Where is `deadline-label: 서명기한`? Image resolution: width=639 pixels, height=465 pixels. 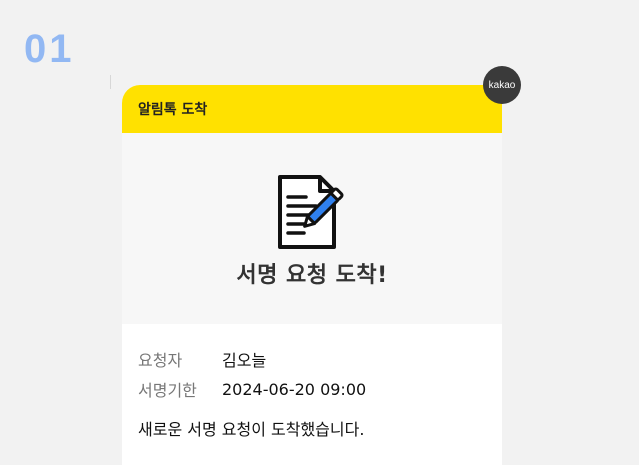 deadline-label: 서명기한 is located at coordinates (167, 390).